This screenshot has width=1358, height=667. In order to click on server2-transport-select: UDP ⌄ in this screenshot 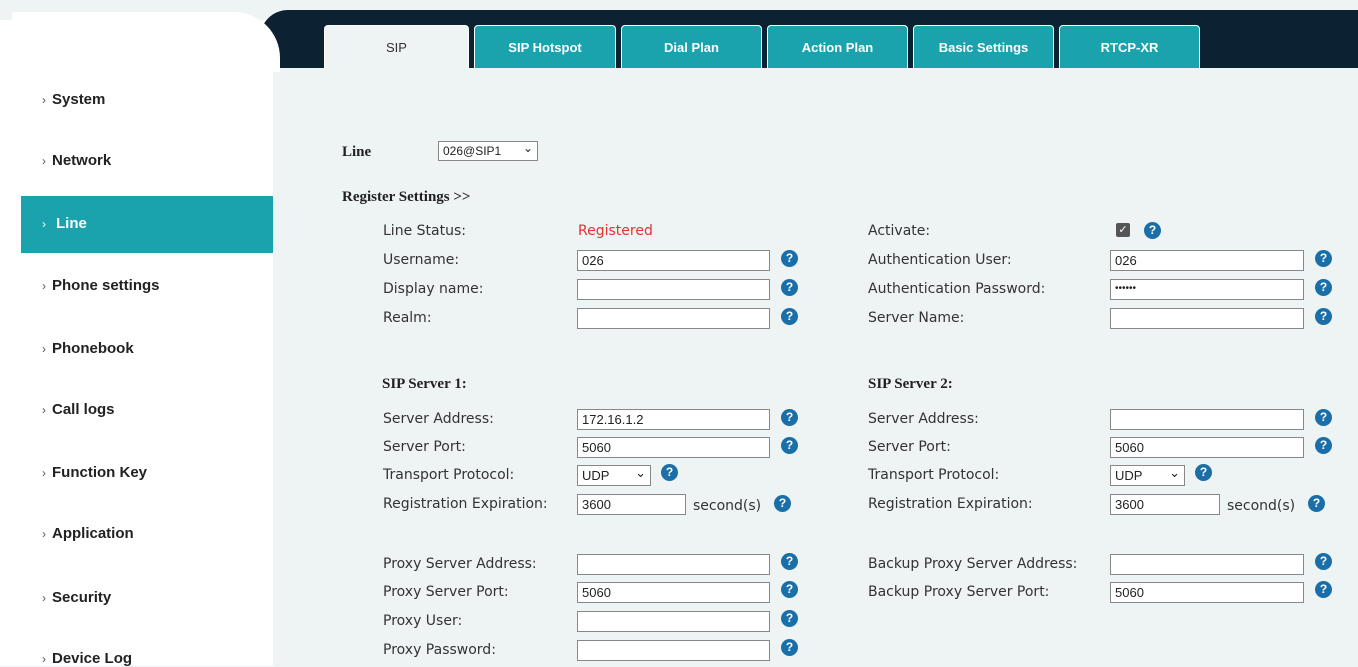, I will do `click(1147, 475)`.